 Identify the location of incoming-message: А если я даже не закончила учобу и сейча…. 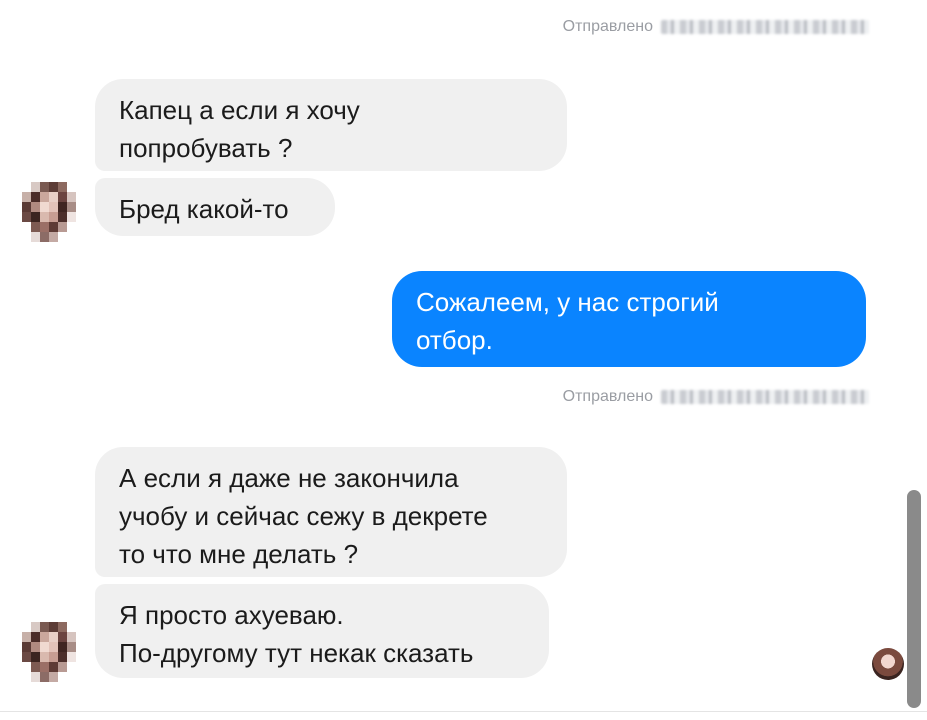
(331, 512).